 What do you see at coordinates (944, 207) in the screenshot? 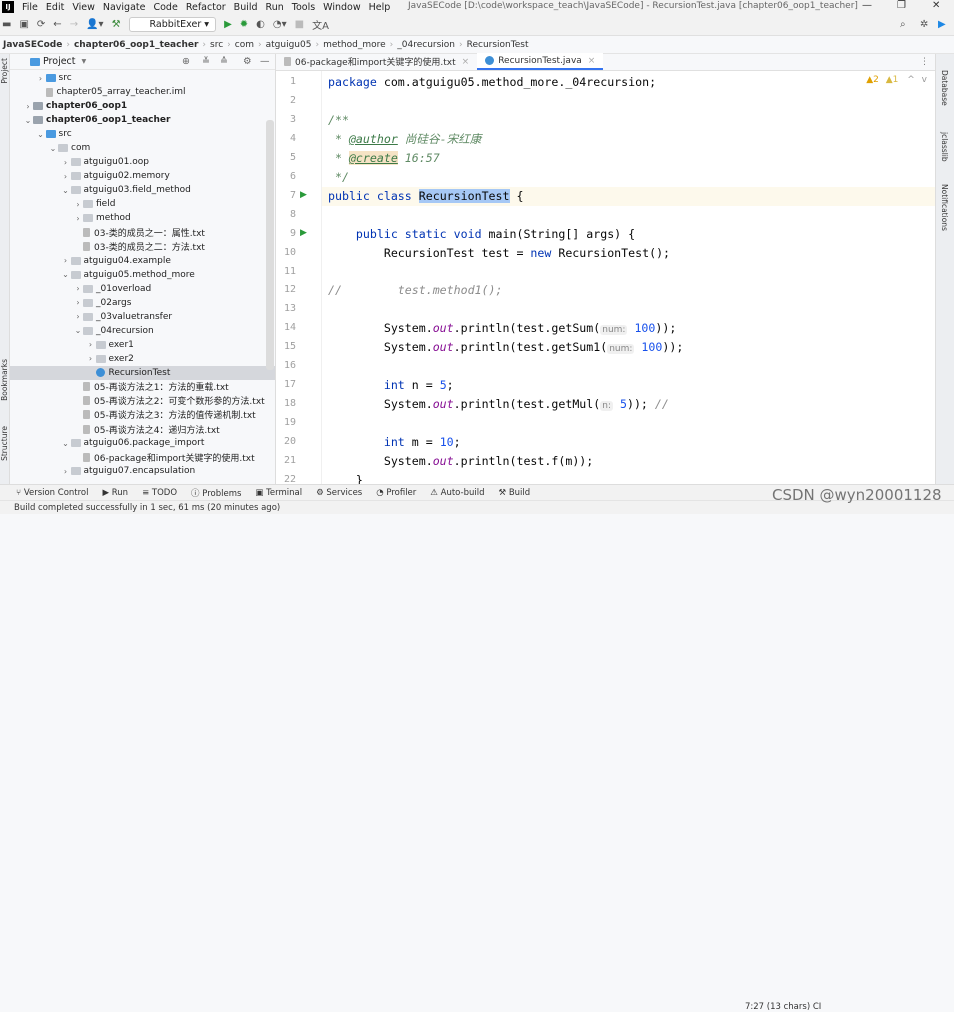
I see `notifications-tool-tab: Notifications` at bounding box center [944, 207].